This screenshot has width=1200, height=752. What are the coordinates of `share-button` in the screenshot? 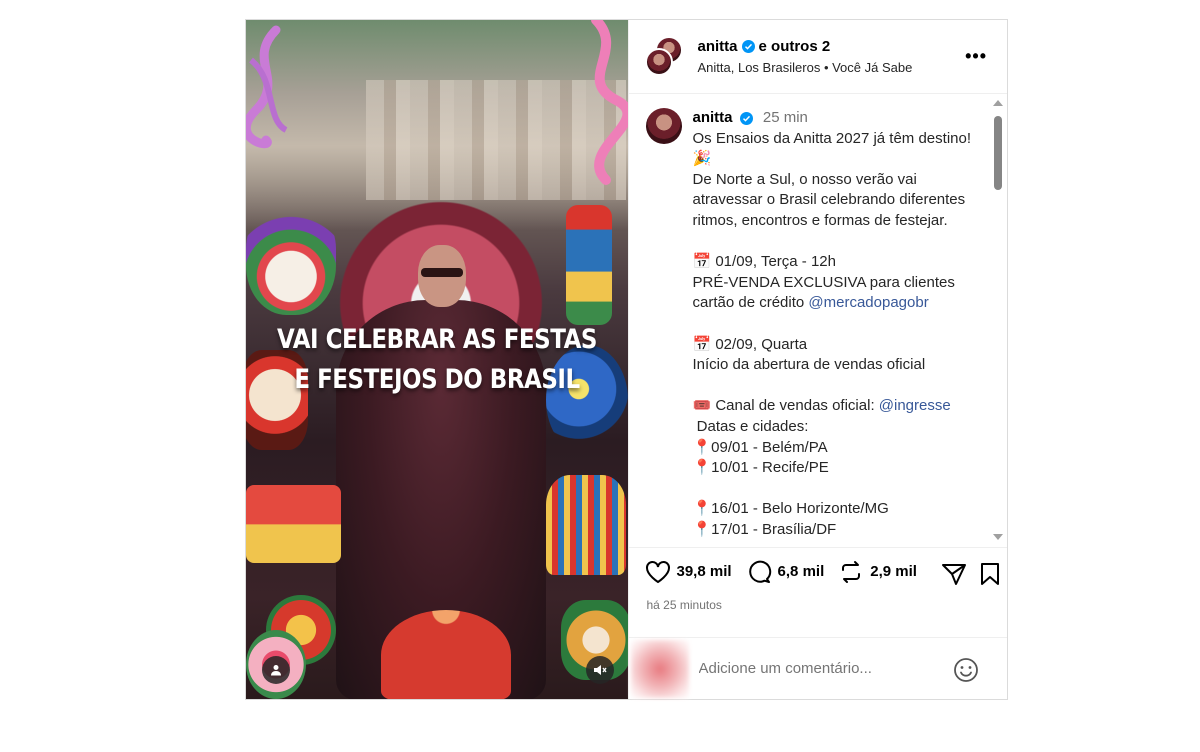 It's located at (954, 576).